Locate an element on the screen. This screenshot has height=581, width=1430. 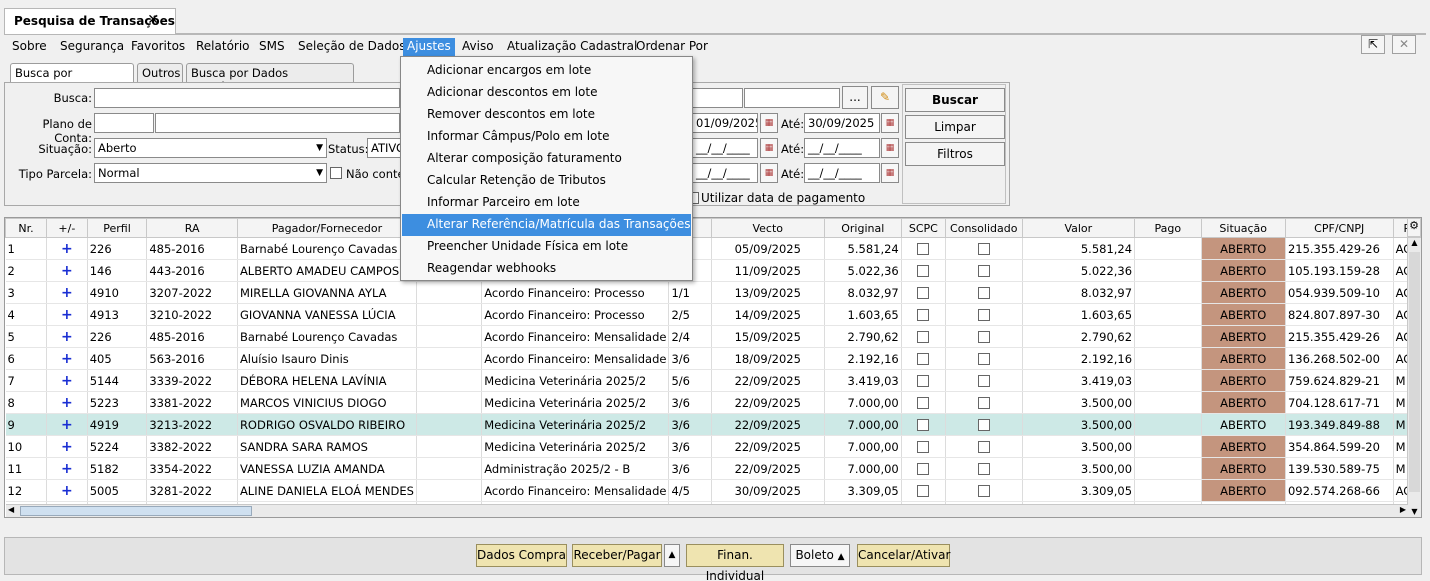
subtab-busca-transacoes: Busca por Transações is located at coordinates (72, 78).